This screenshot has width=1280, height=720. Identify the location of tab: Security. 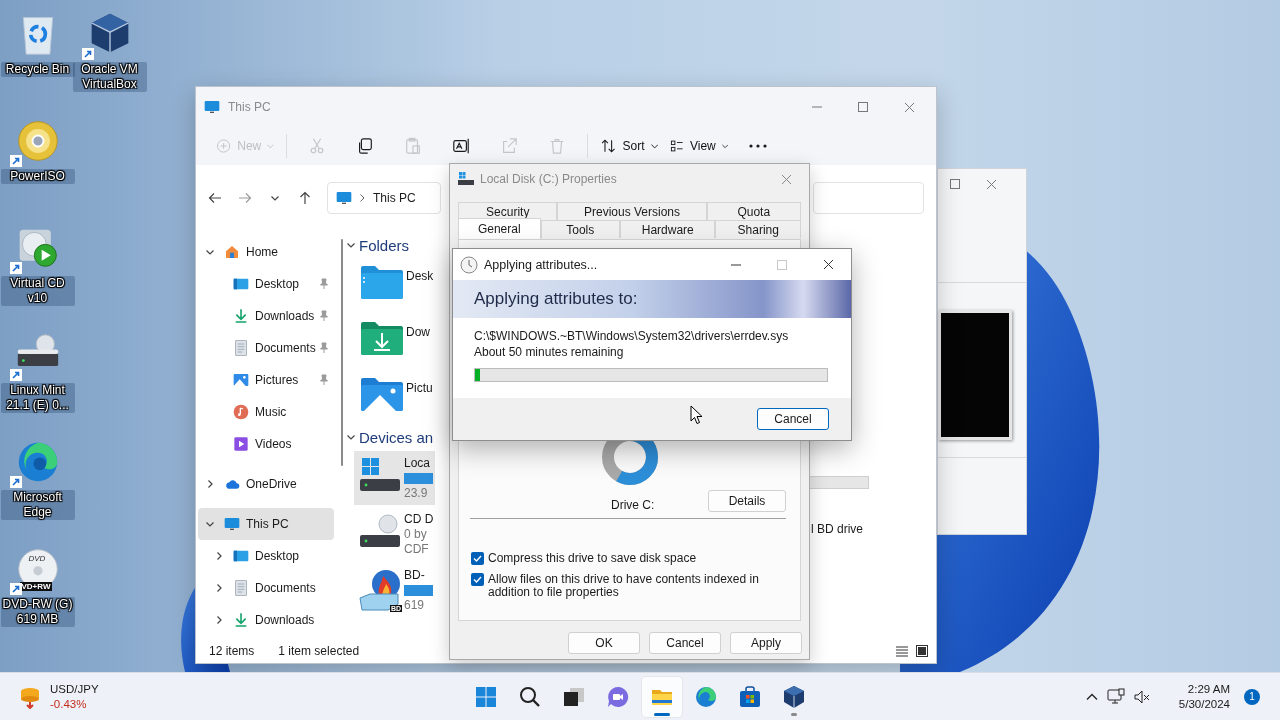
(508, 211).